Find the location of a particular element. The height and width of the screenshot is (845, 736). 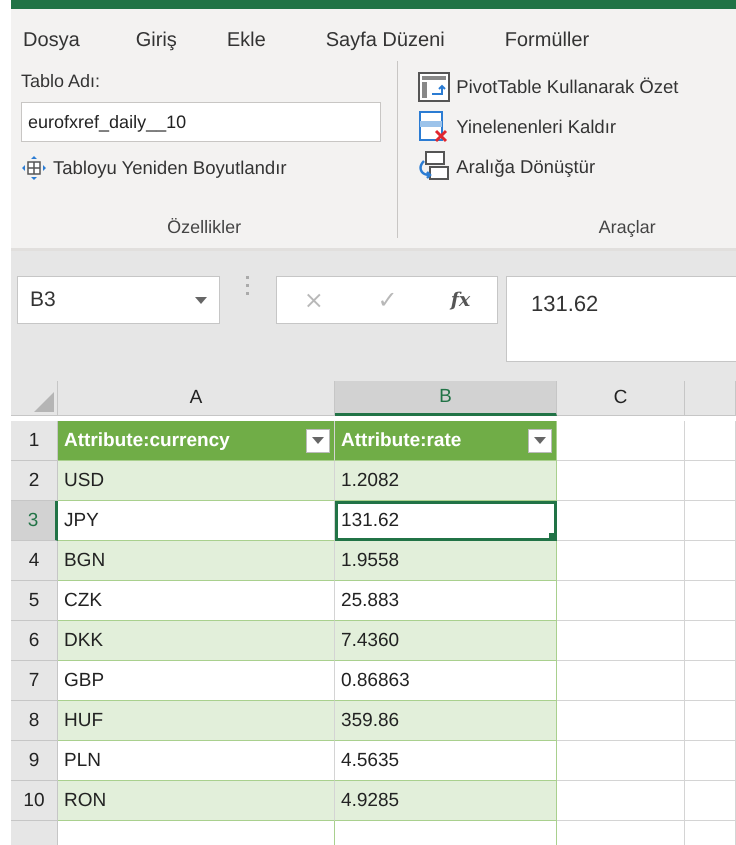

cell-text: 1.2082 is located at coordinates (370, 481).